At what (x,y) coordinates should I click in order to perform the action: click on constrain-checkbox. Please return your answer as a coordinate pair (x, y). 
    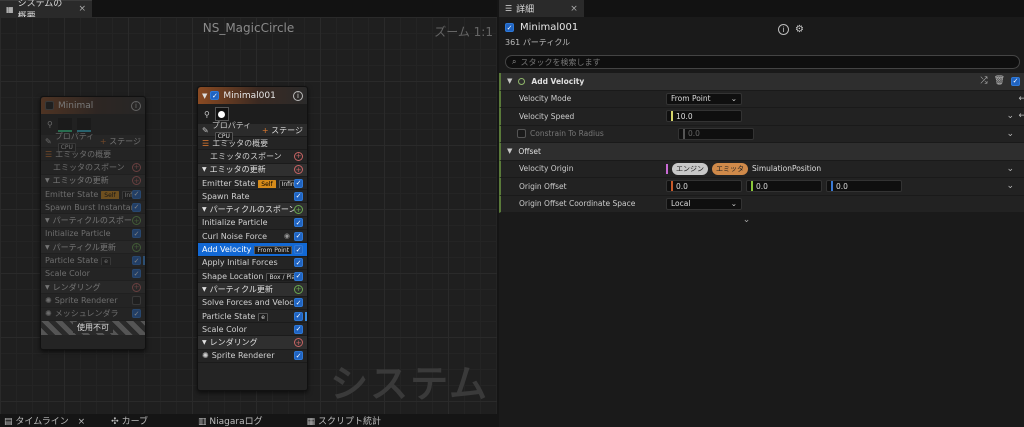
    Looking at the image, I should click on (521, 134).